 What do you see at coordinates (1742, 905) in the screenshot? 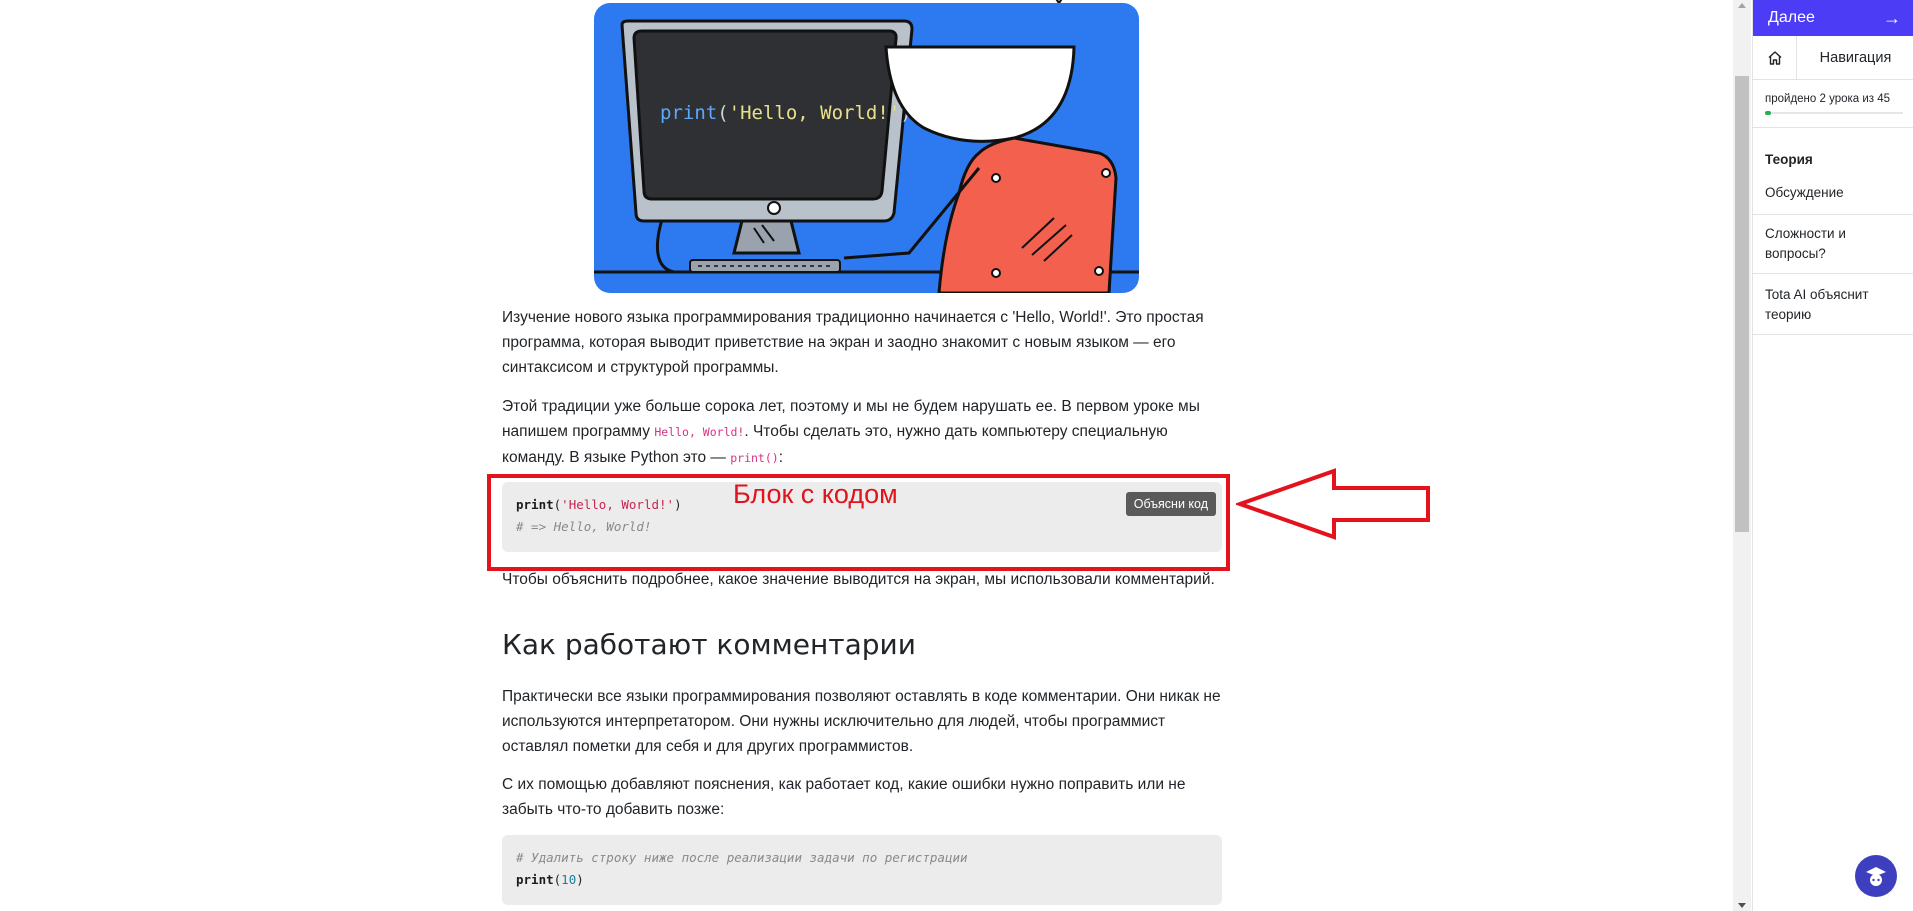
I see `scroll-down-icon` at bounding box center [1742, 905].